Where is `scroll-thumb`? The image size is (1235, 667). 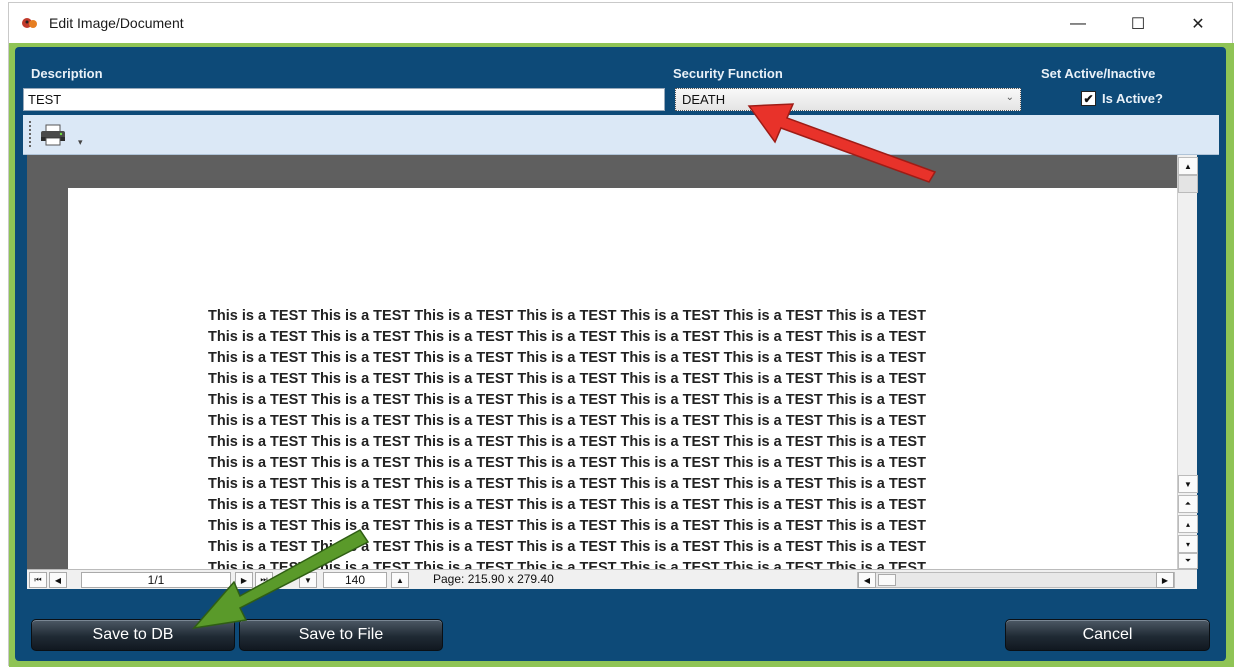 scroll-thumb is located at coordinates (1188, 184).